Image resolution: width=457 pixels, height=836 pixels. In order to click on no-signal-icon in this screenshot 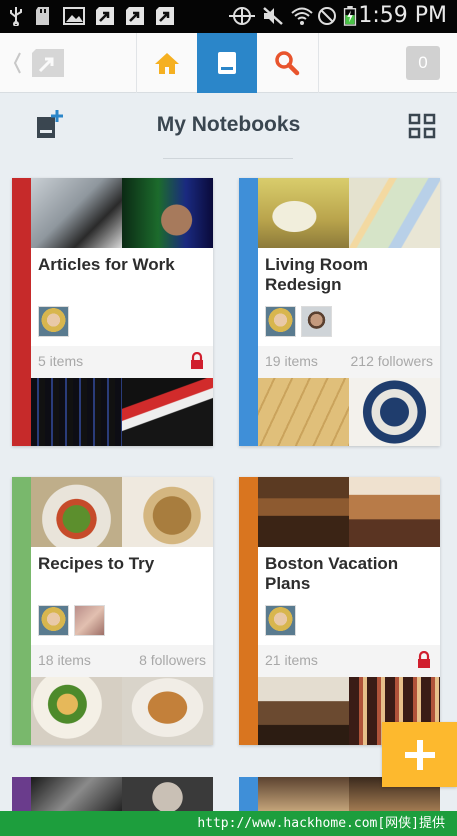, I will do `click(327, 16)`.